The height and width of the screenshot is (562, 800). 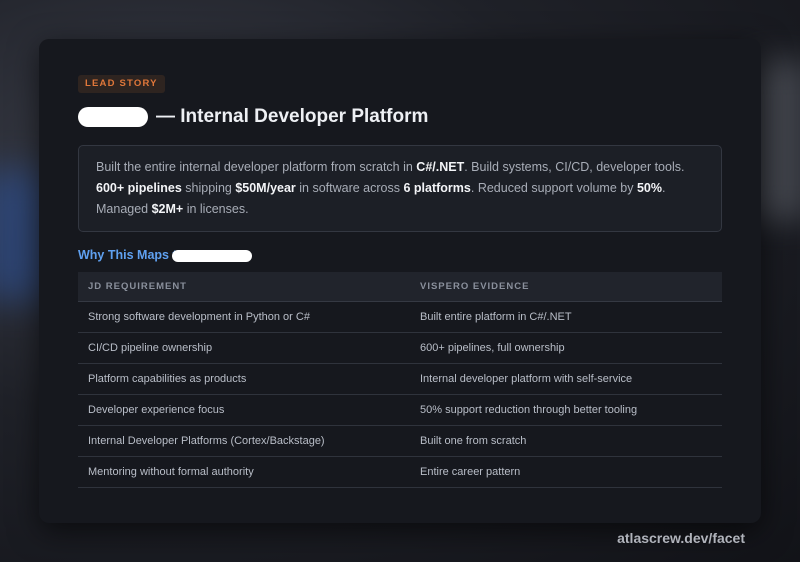 I want to click on section-heading-text: Why This Maps to, so click(x=131, y=255).